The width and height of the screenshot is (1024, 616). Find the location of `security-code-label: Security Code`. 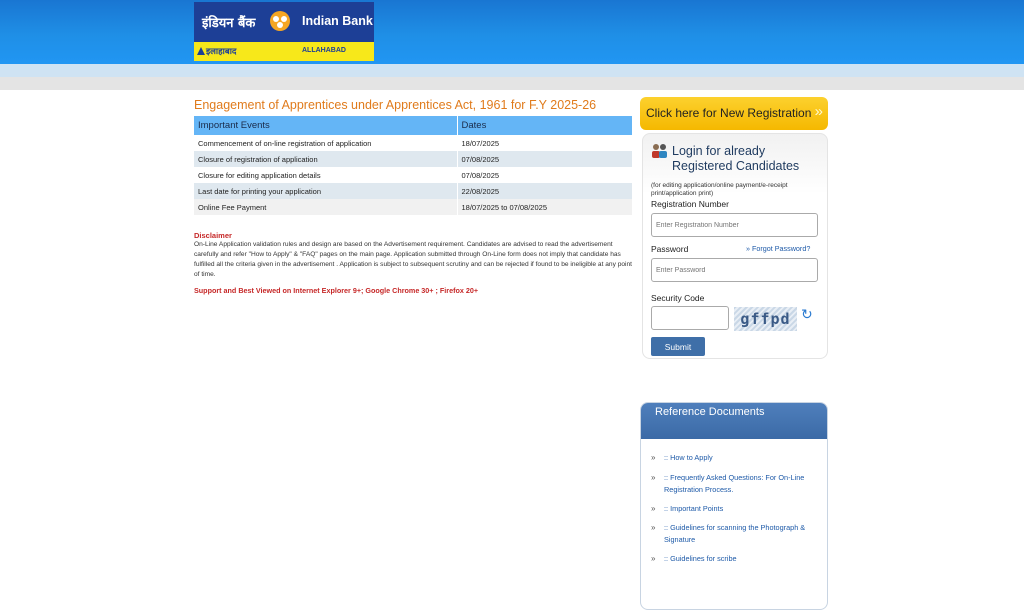

security-code-label: Security Code is located at coordinates (678, 298).